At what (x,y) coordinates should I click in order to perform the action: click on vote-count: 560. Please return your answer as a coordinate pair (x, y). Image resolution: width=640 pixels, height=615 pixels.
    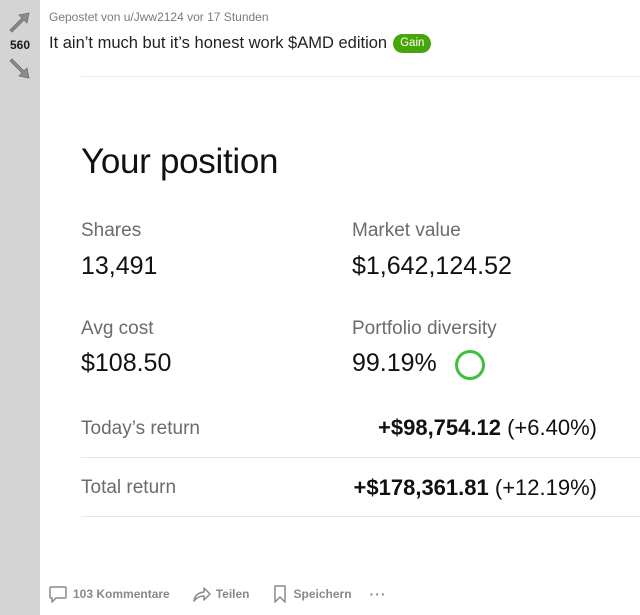
    Looking at the image, I should click on (20, 45).